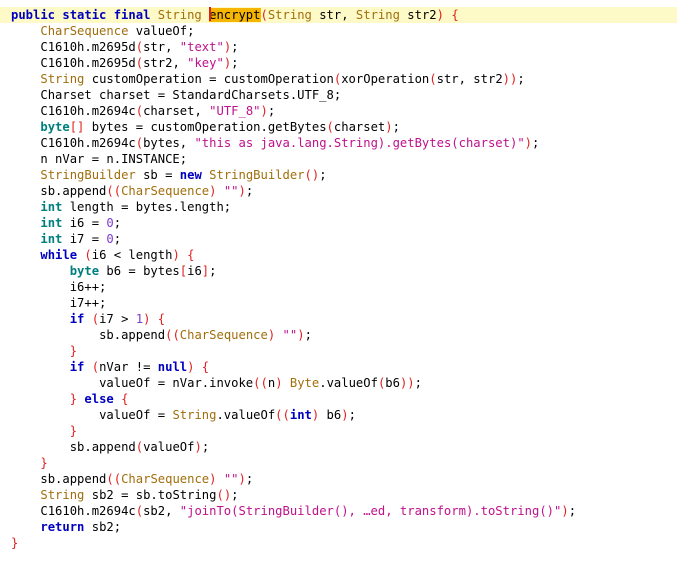 This screenshot has width=677, height=563. Describe the element at coordinates (125, 399) in the screenshot. I see `code-token: {` at that location.